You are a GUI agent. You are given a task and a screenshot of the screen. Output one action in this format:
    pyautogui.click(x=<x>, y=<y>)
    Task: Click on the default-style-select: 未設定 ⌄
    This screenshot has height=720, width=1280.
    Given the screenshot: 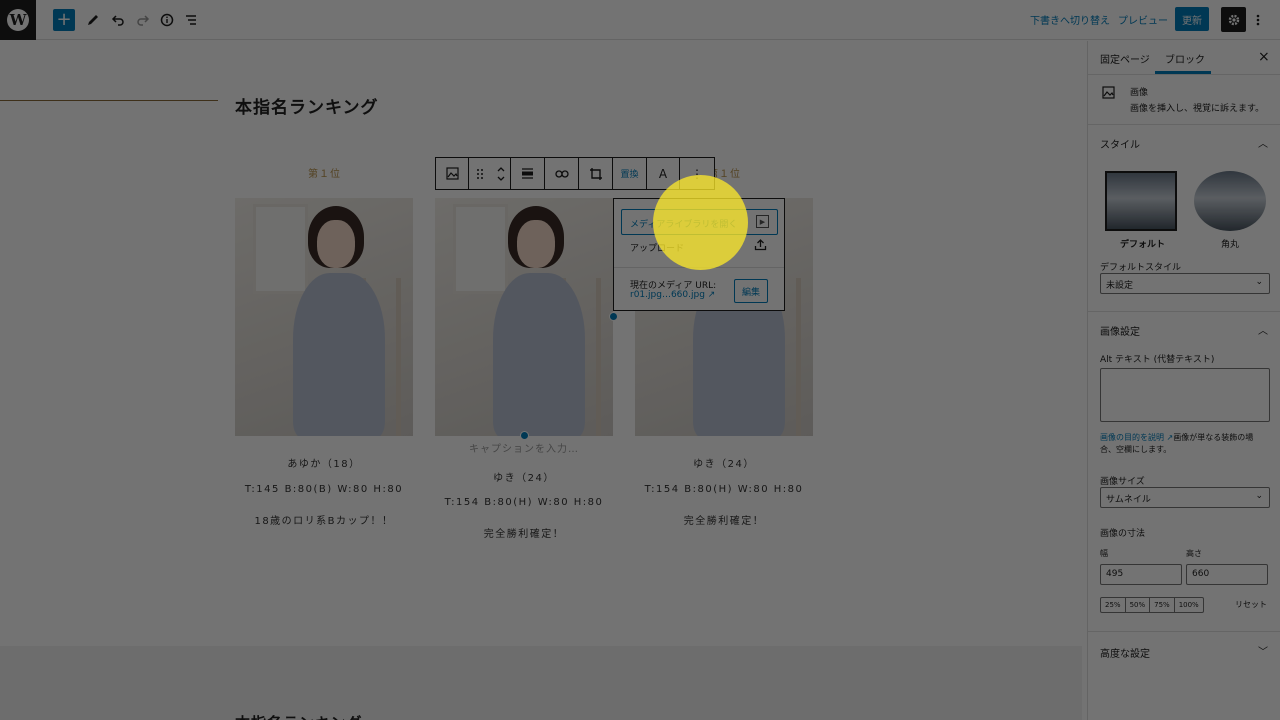 What is the action you would take?
    pyautogui.click(x=1185, y=283)
    